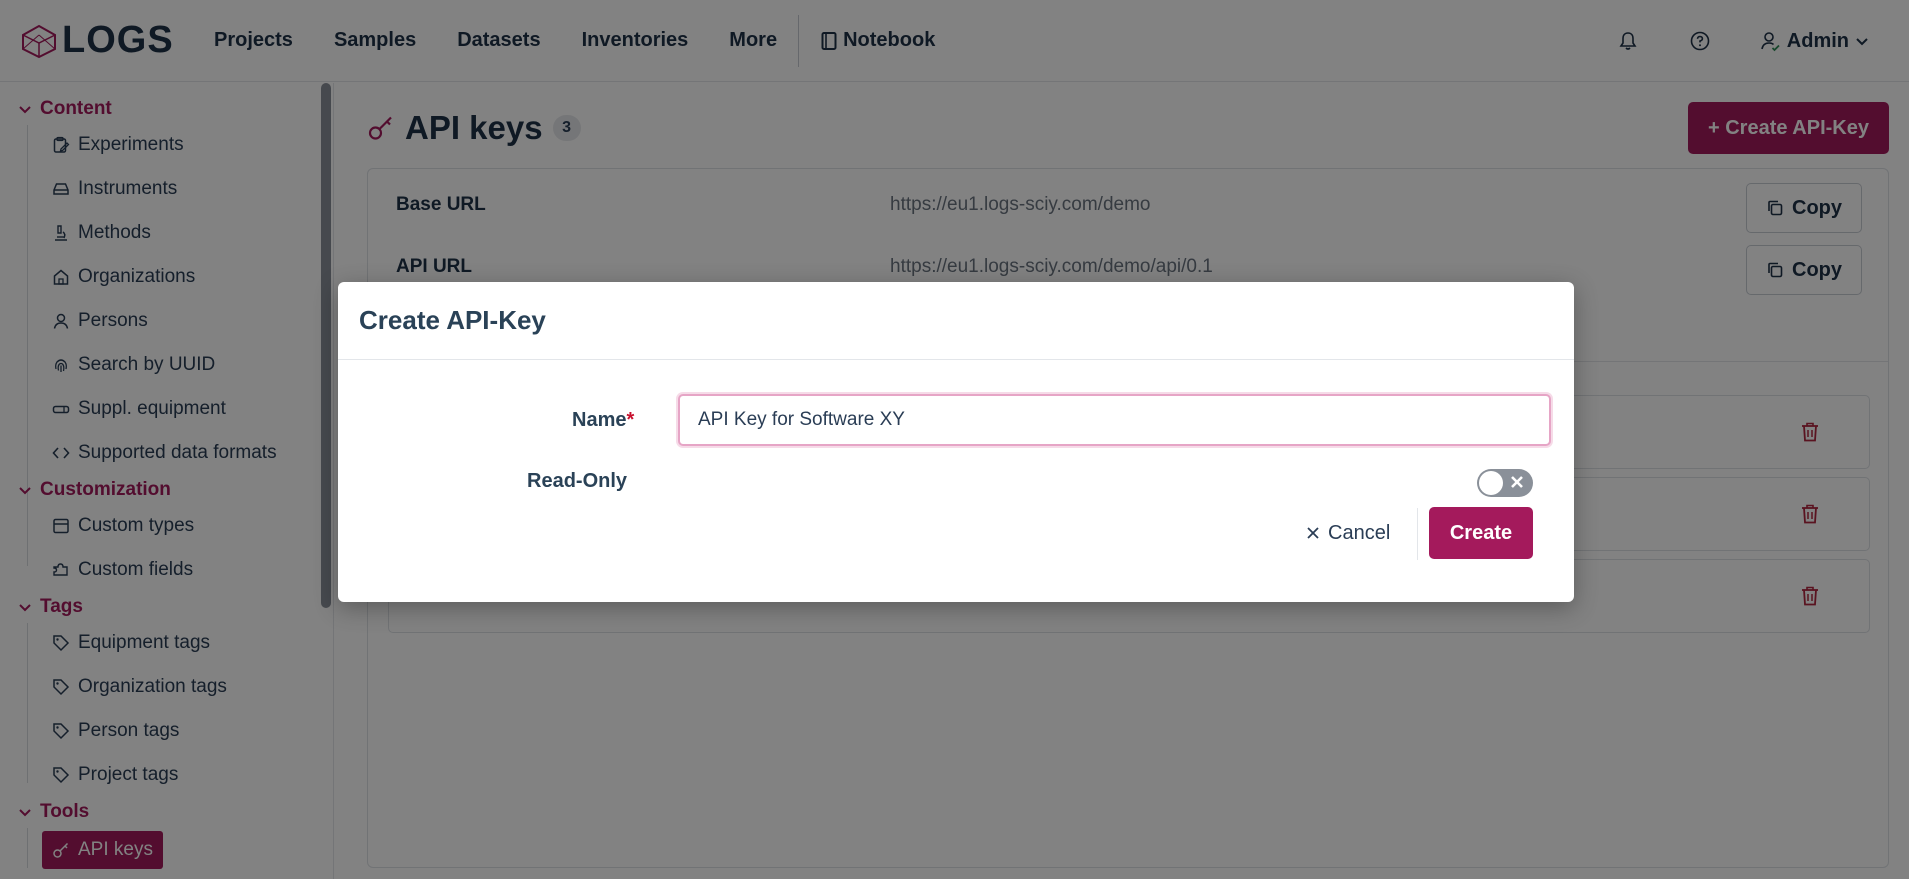  I want to click on x-icon, so click(1517, 482).